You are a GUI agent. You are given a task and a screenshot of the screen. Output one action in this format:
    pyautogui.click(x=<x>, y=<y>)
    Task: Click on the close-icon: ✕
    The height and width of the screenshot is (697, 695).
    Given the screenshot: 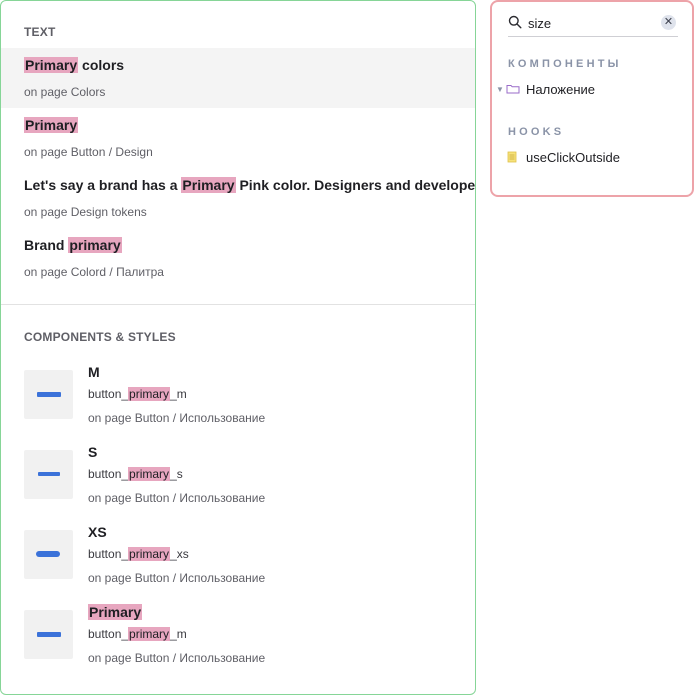 What is the action you would take?
    pyautogui.click(x=668, y=22)
    